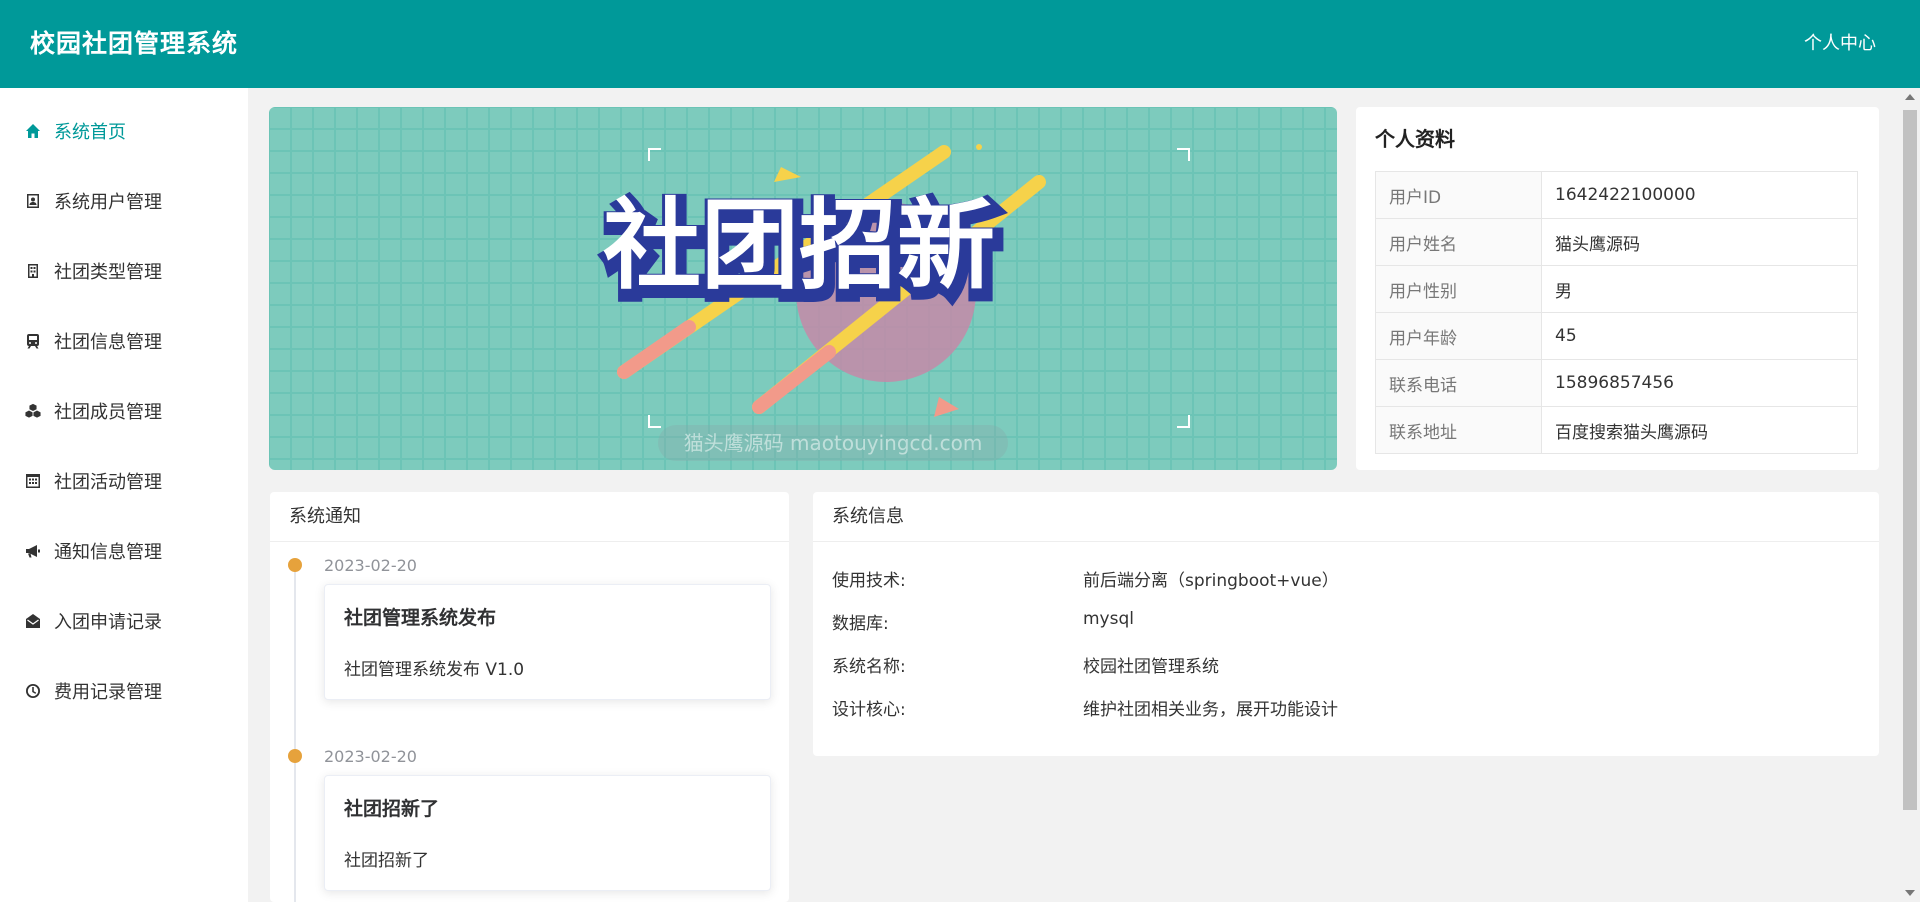 This screenshot has height=902, width=1920. I want to click on building-icon, so click(33, 271).